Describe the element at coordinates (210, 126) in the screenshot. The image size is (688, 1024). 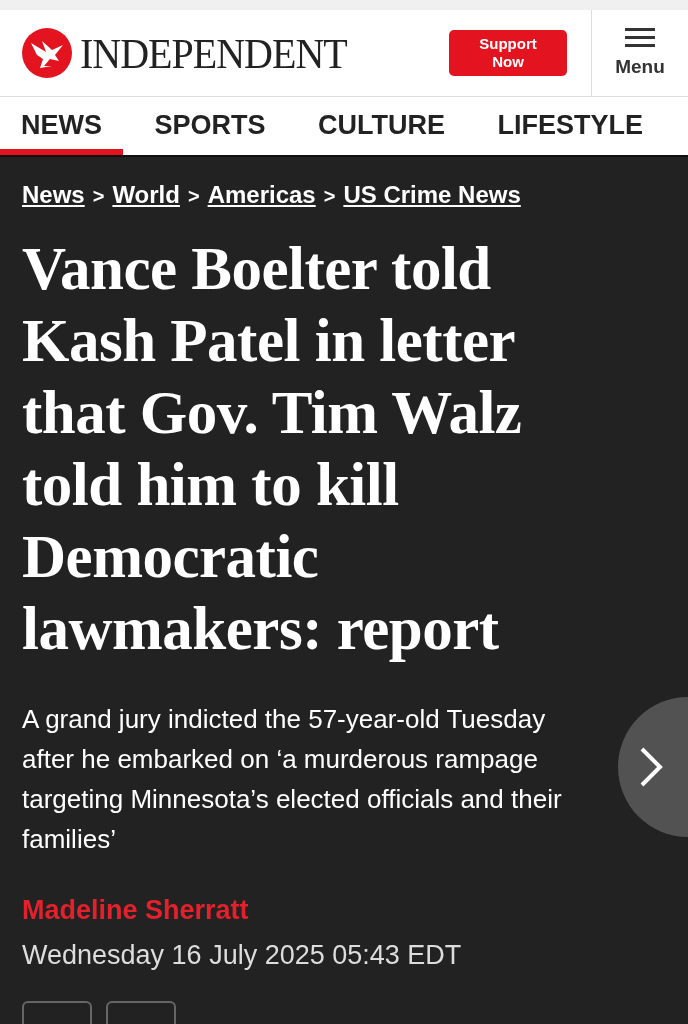
I see `nav-tab: SPORTS` at that location.